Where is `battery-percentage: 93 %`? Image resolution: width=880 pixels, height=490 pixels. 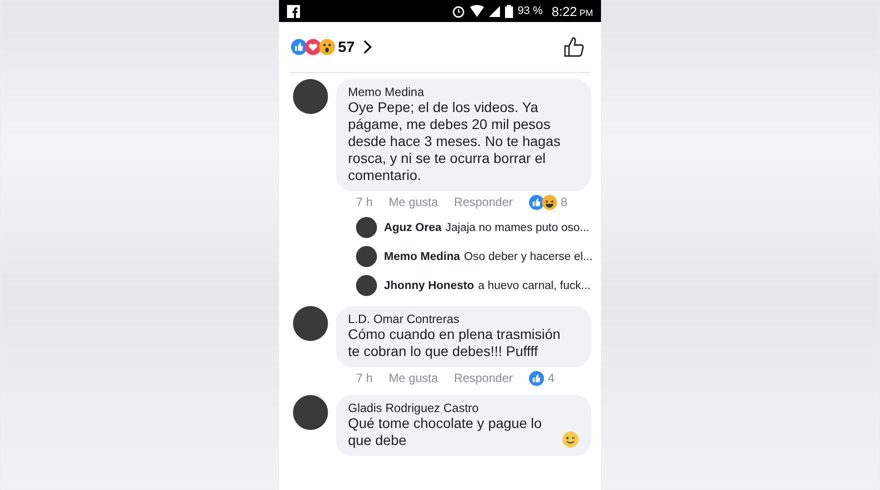
battery-percentage: 93 % is located at coordinates (530, 11).